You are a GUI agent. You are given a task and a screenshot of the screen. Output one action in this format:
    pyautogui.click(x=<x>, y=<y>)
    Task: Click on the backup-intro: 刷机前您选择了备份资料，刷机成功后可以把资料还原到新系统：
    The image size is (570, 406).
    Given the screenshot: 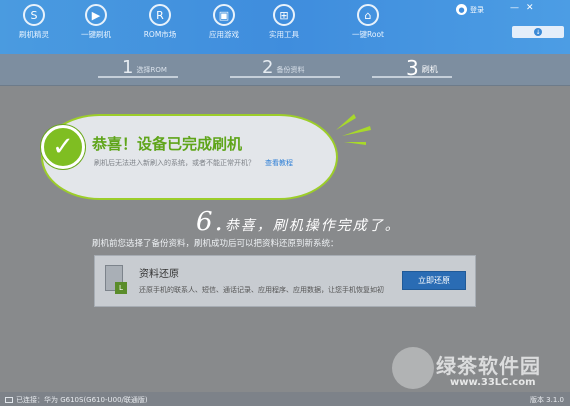 What is the action you would take?
    pyautogui.click(x=215, y=244)
    